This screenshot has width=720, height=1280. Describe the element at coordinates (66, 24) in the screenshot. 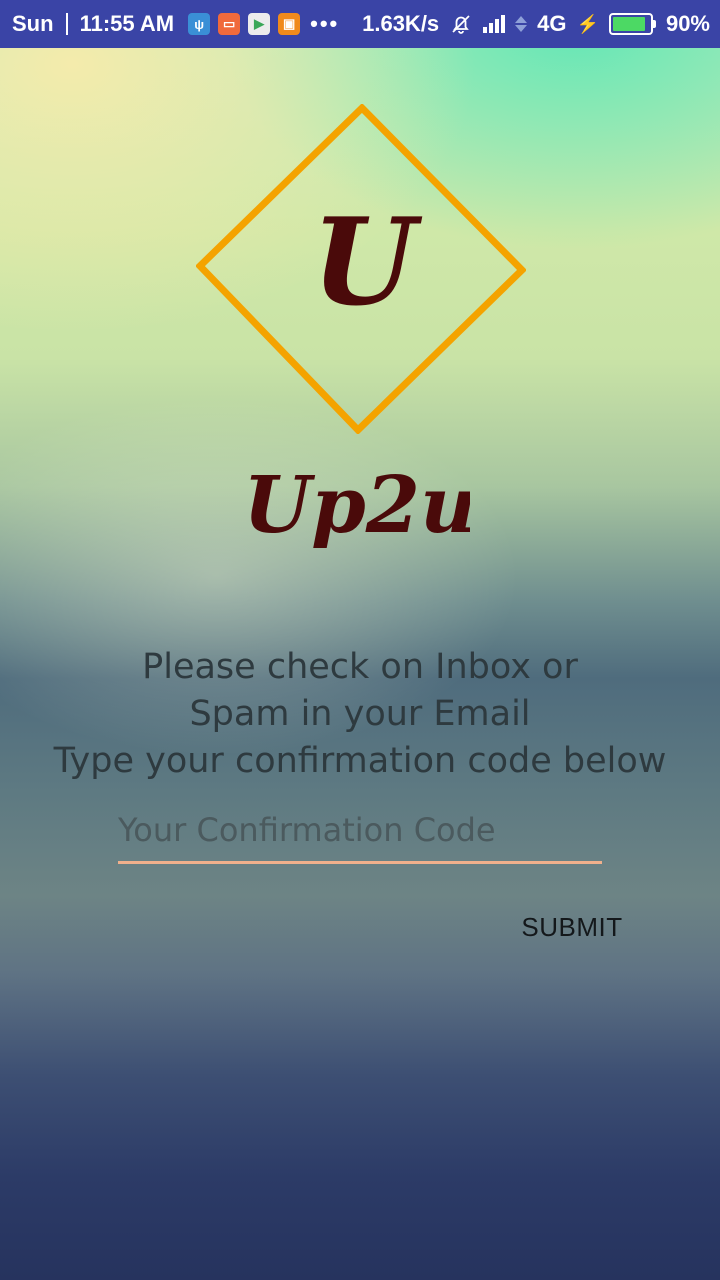

I see `status-divider` at that location.